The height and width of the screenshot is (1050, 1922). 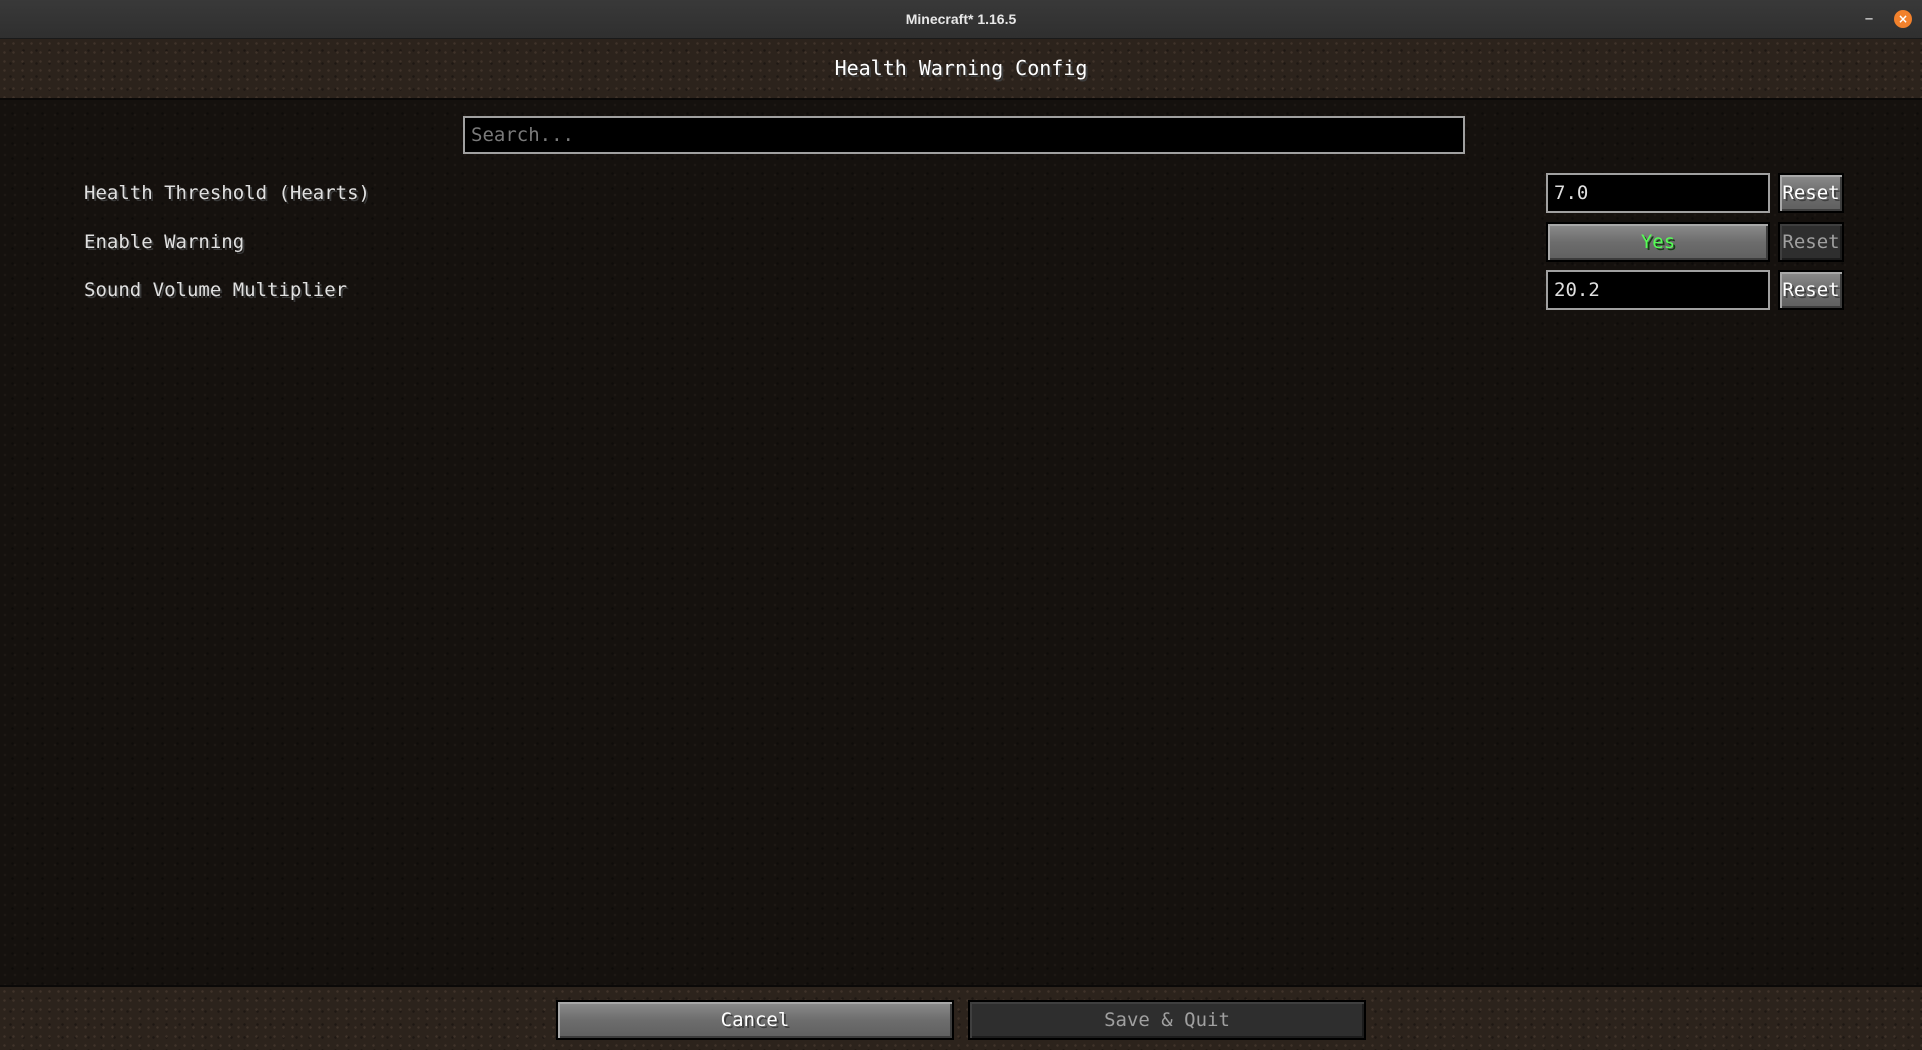 I want to click on header-bar: Health Warning Config, so click(x=961, y=69).